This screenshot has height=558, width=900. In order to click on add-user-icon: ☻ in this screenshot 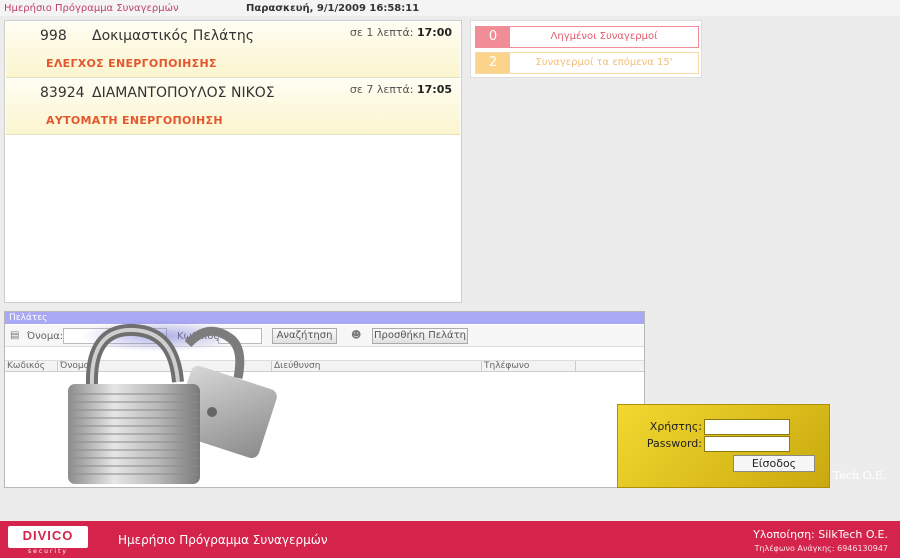, I will do `click(356, 335)`.